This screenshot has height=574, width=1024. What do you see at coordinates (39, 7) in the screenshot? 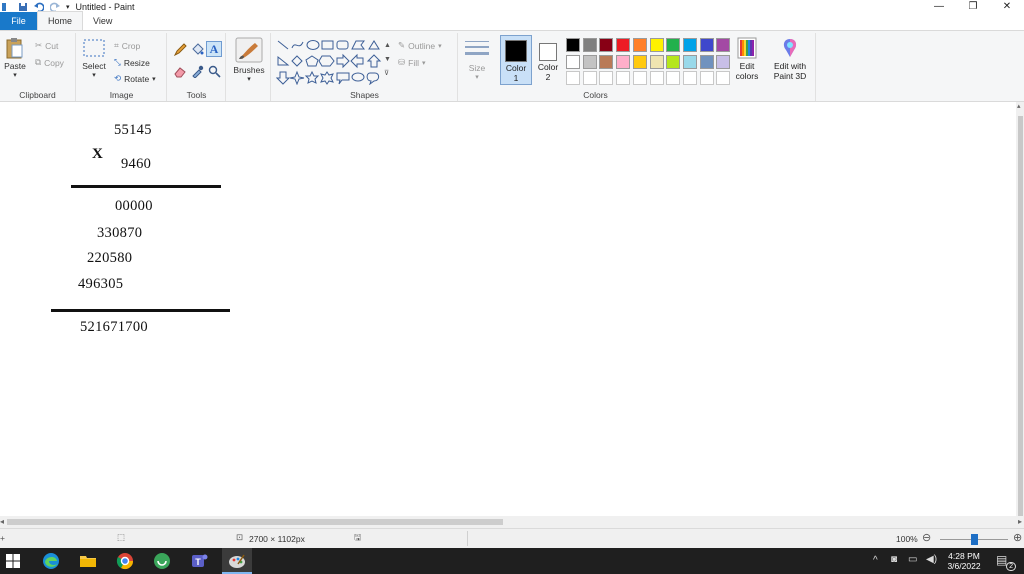
I see `undo-icon` at bounding box center [39, 7].